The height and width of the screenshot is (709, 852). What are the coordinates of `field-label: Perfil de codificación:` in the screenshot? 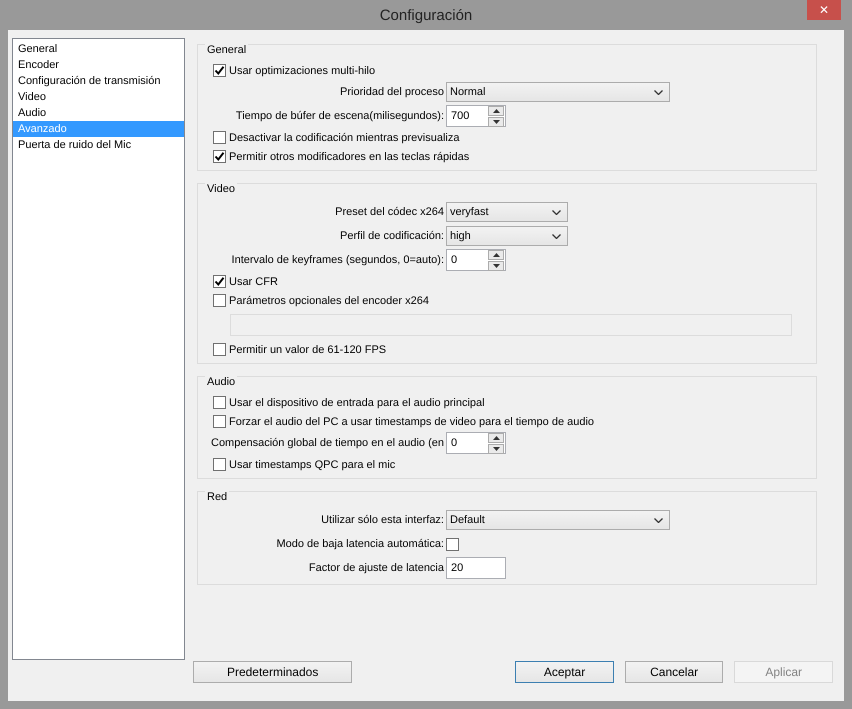 It's located at (392, 236).